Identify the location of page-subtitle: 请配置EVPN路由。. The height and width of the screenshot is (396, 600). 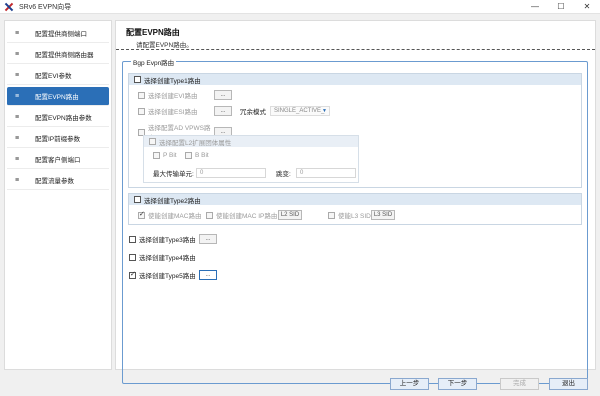
(164, 45).